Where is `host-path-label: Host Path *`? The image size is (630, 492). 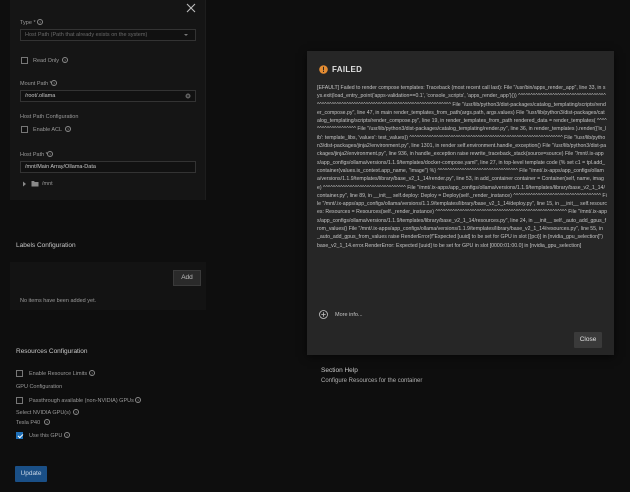
host-path-label: Host Path * is located at coordinates (34, 155).